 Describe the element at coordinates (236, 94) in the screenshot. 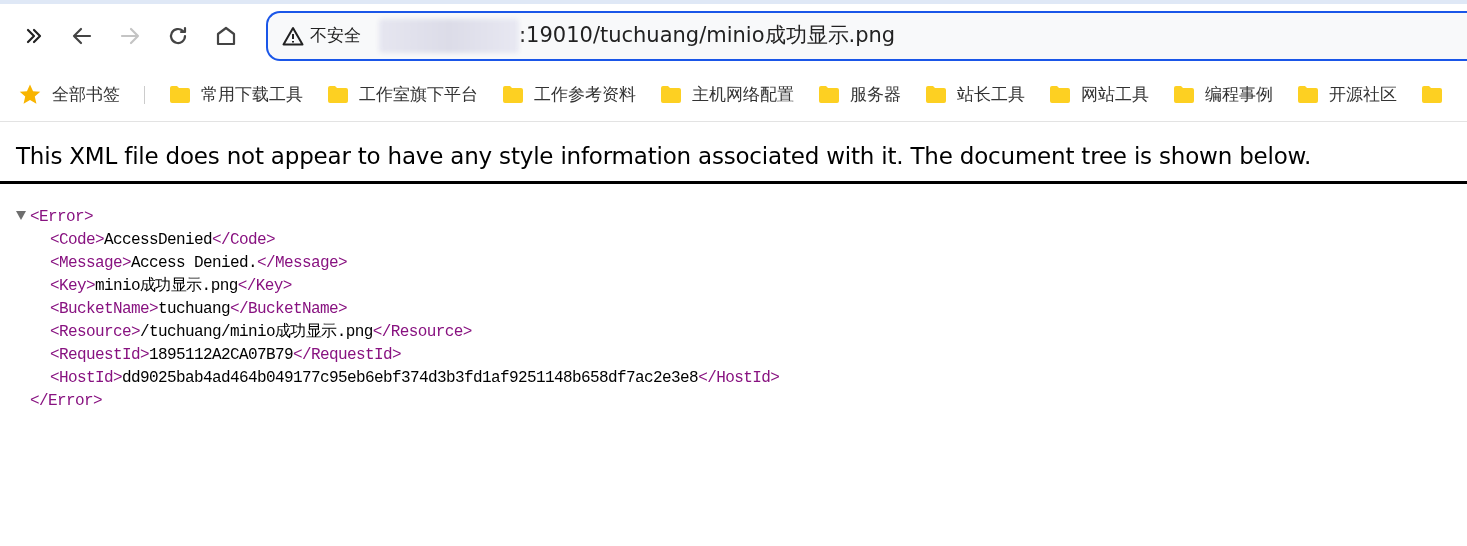

I see `bookmark-folder: 常用下载工具` at that location.